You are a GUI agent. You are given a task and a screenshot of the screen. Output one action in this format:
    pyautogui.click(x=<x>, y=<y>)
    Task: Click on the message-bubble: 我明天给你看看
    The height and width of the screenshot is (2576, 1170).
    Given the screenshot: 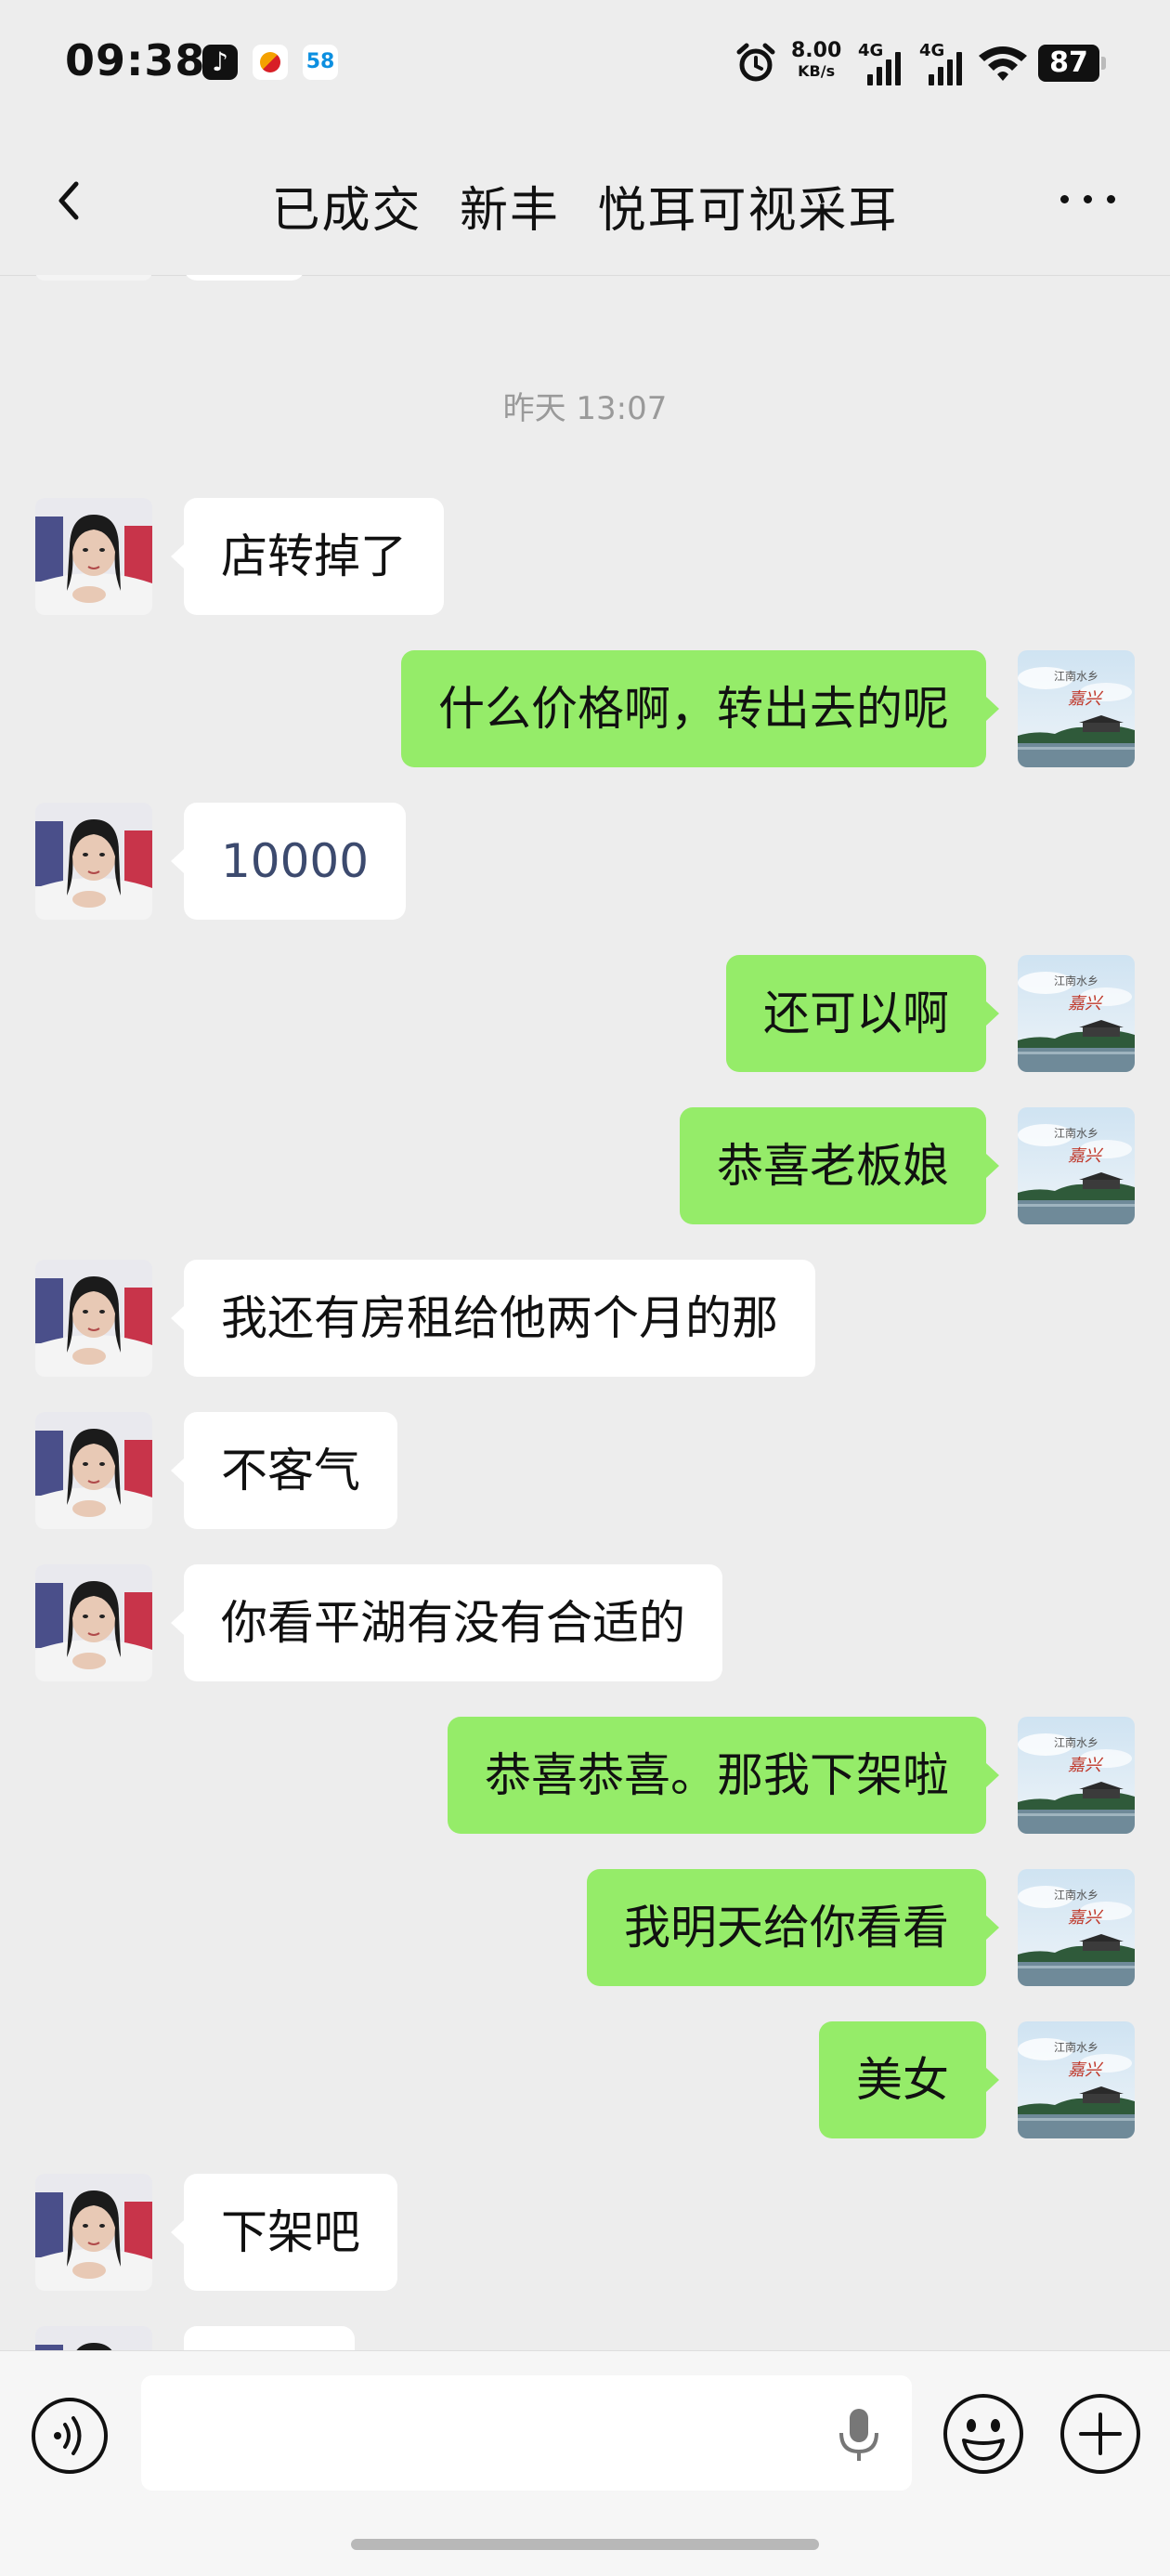 What is the action you would take?
    pyautogui.click(x=793, y=1928)
    